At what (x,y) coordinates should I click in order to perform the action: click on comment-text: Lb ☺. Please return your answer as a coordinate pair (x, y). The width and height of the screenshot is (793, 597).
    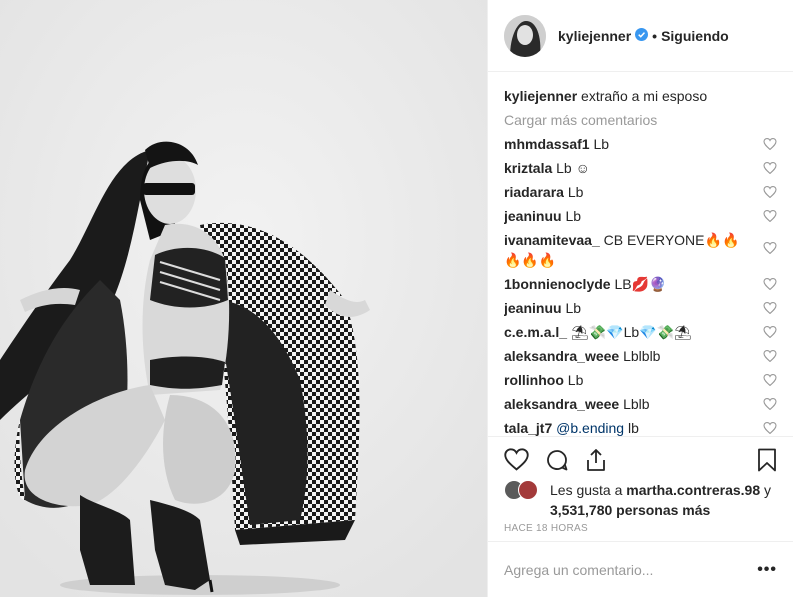
    Looking at the image, I should click on (573, 168).